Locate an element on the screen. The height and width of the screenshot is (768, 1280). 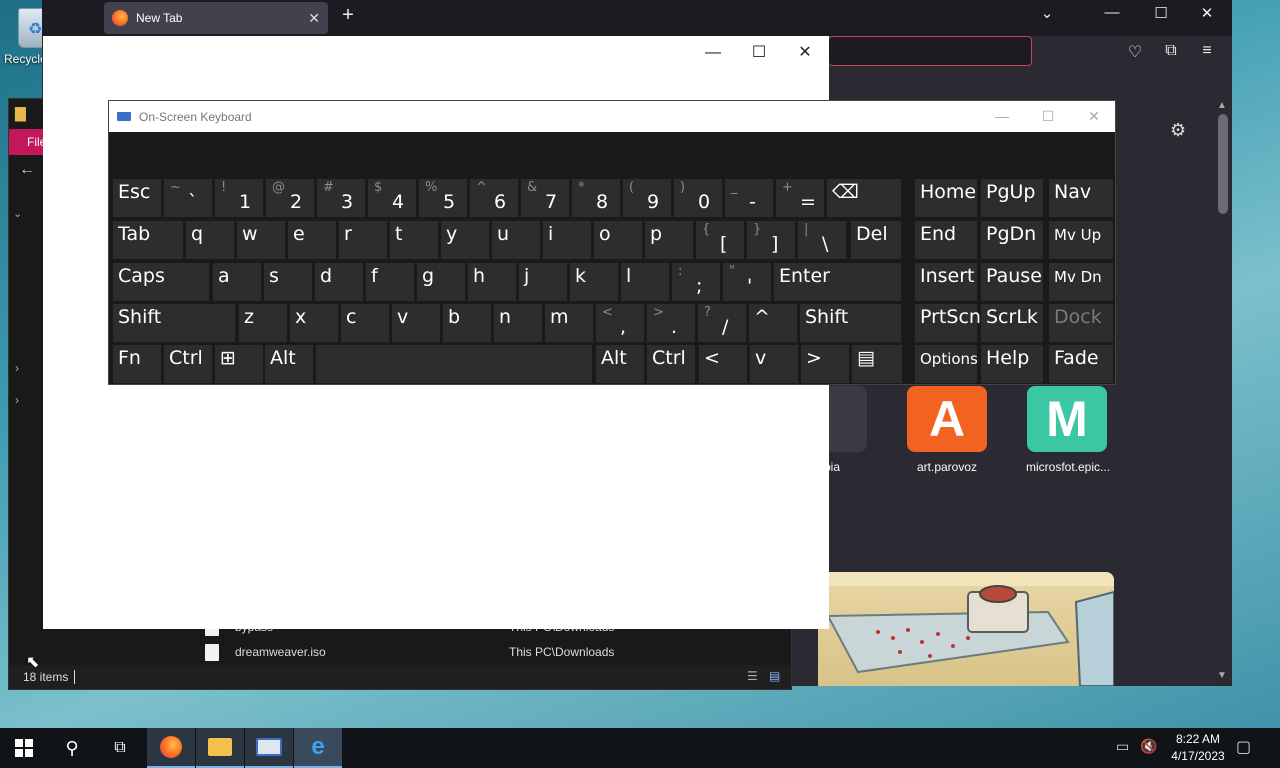
tab-close-icon: ✕ is located at coordinates (314, 18).